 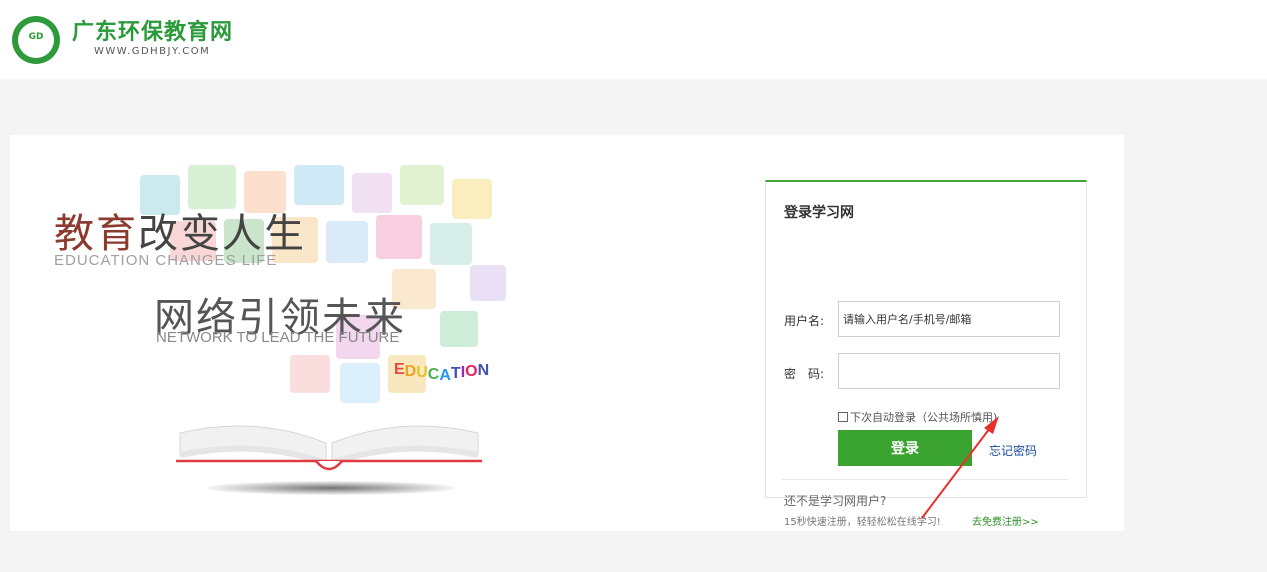 What do you see at coordinates (329, 448) in the screenshot?
I see `open-book-icon` at bounding box center [329, 448].